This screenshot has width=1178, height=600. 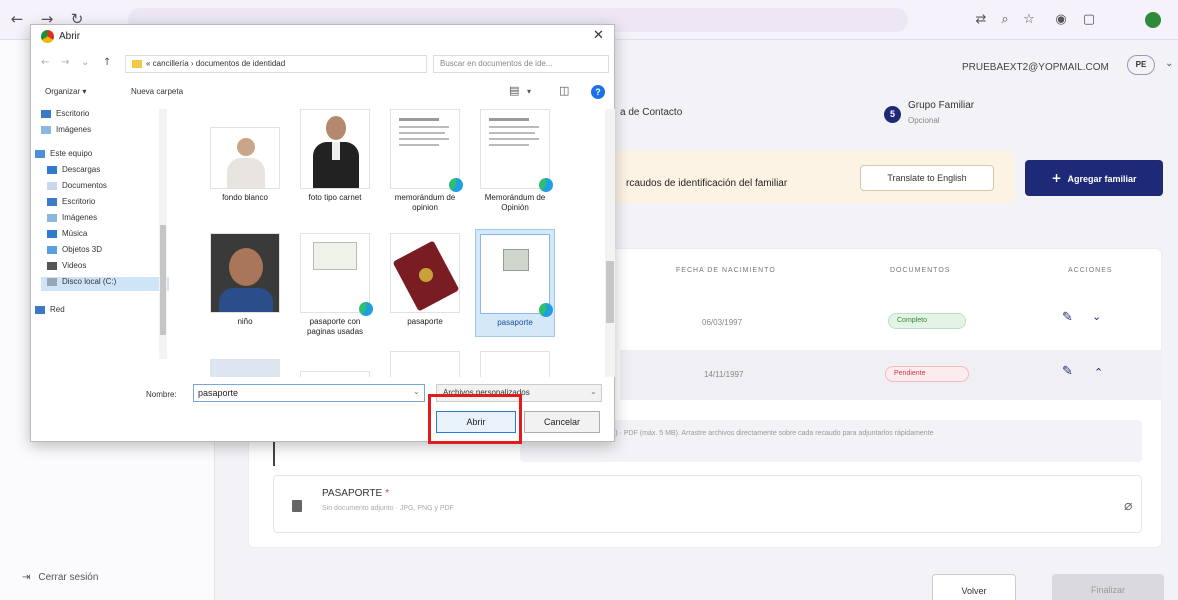 What do you see at coordinates (84, 185) in the screenshot?
I see `nav-label: Documentos` at bounding box center [84, 185].